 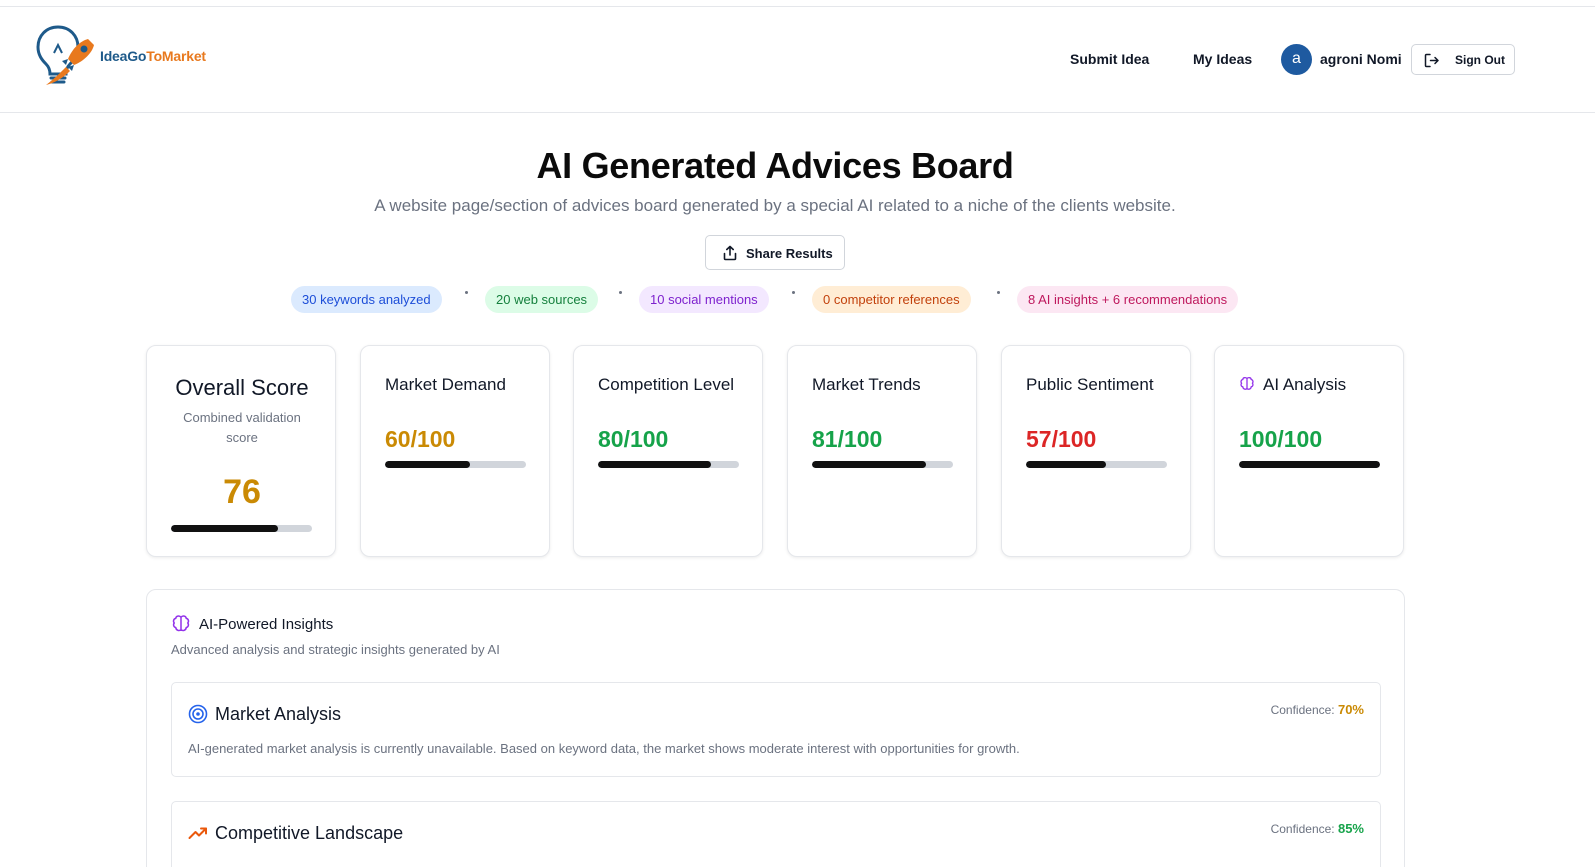 What do you see at coordinates (847, 439) in the screenshot?
I see `metric-score: 81/100` at bounding box center [847, 439].